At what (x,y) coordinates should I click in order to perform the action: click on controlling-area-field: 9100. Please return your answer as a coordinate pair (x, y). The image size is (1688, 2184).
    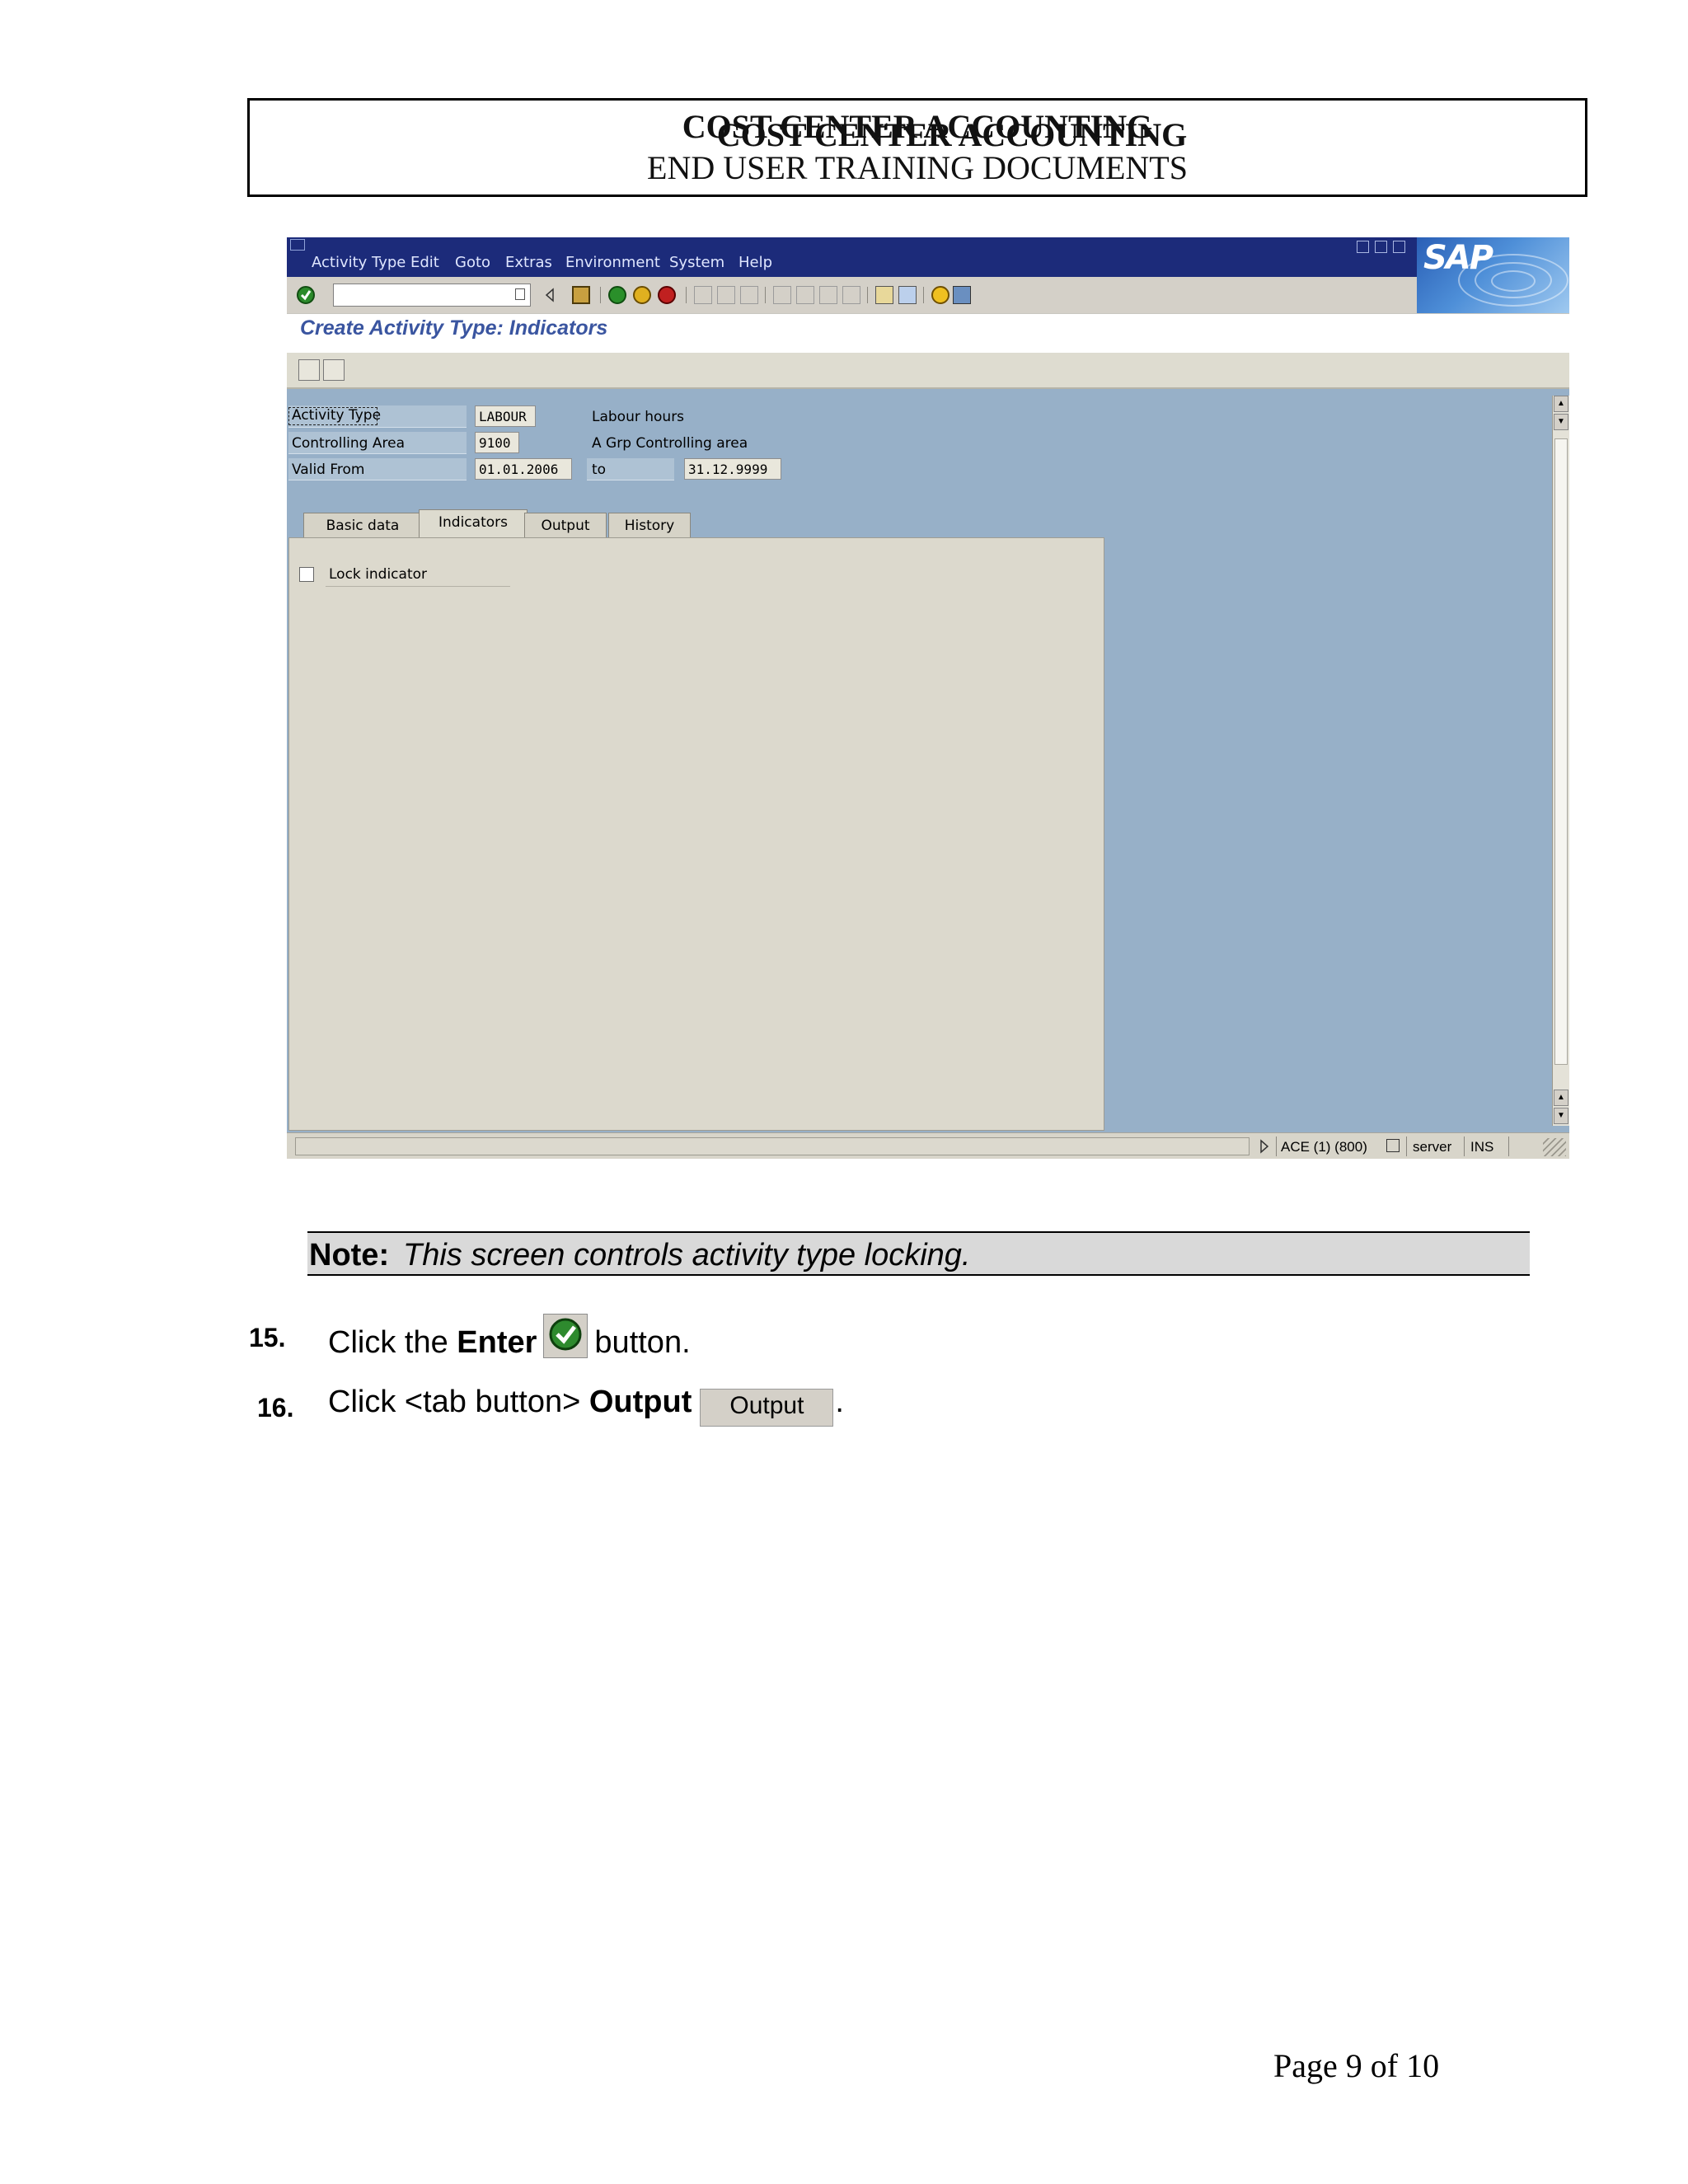
    Looking at the image, I should click on (497, 442).